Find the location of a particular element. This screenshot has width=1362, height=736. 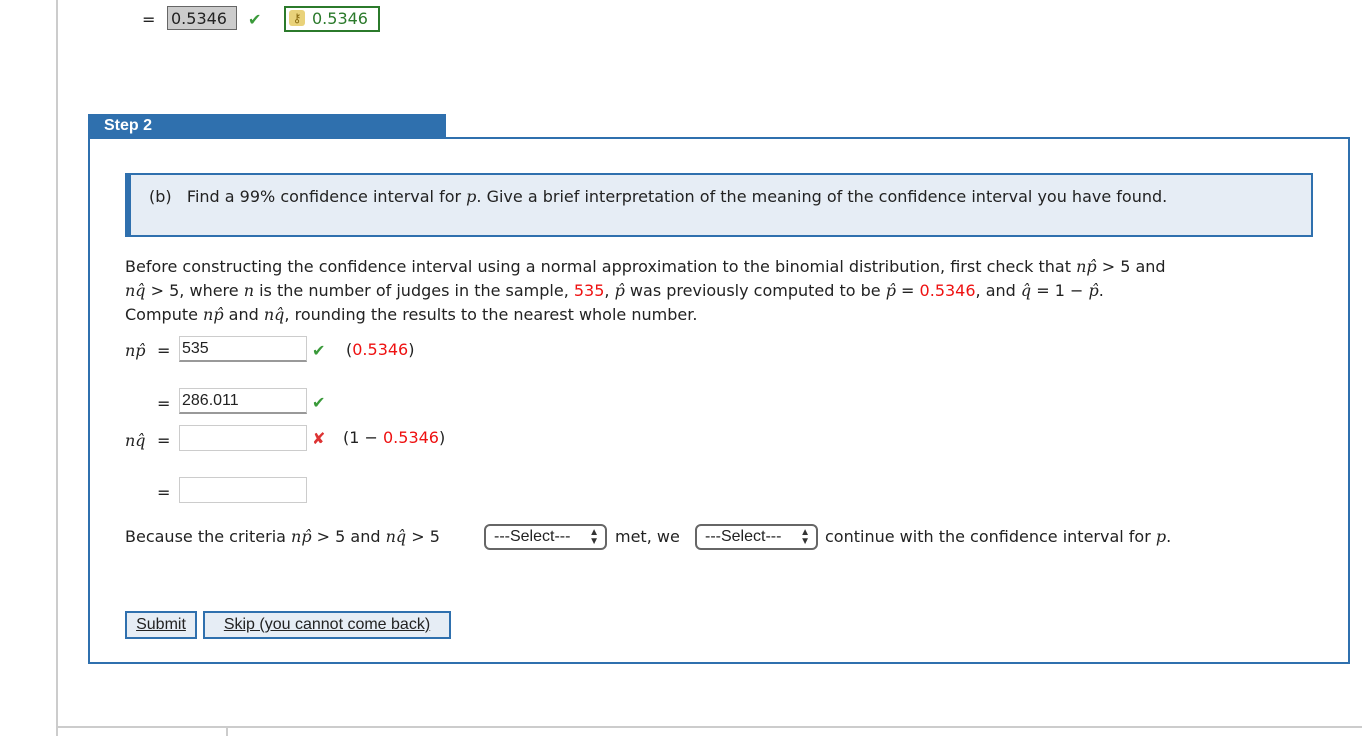

skip-button: Skip (you cannot come back) is located at coordinates (327, 625).